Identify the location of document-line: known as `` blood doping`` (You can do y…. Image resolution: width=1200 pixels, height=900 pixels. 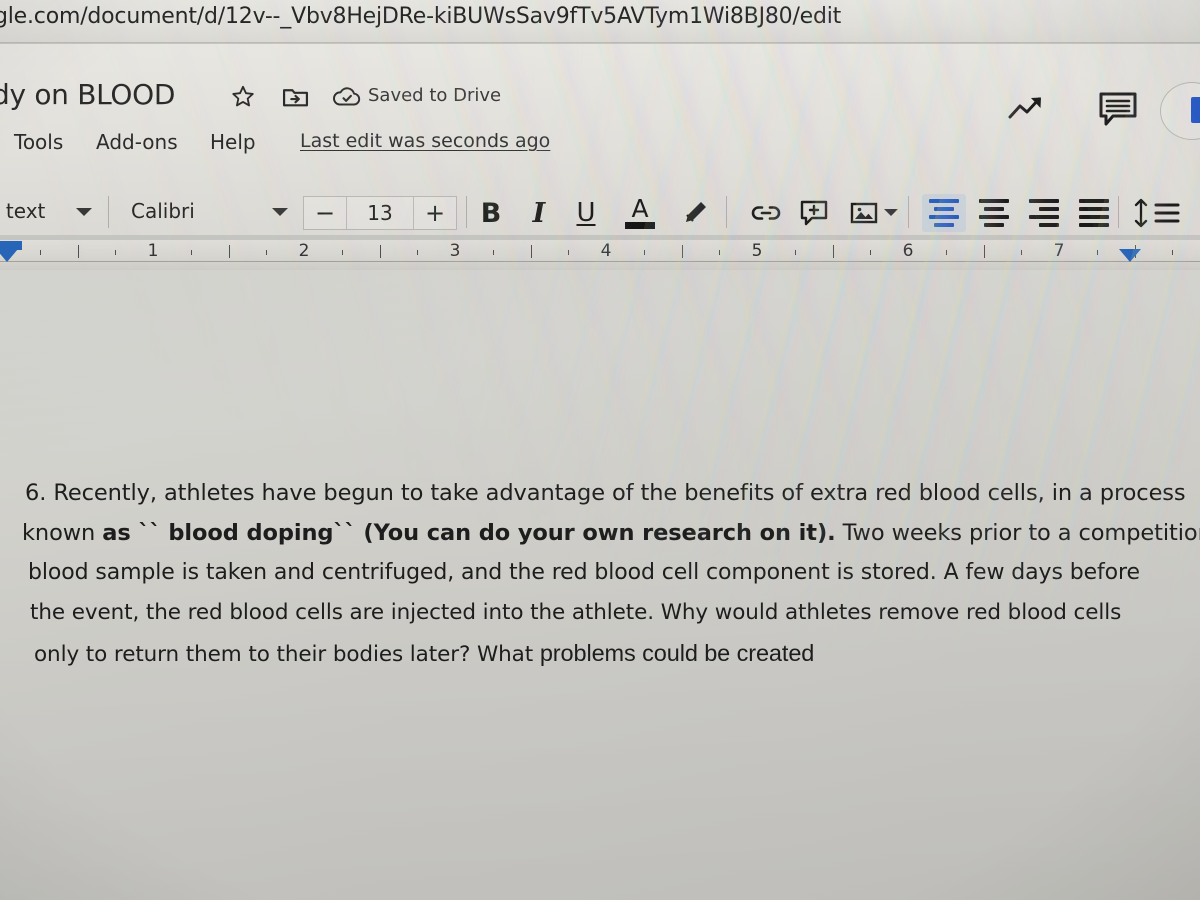
(611, 540).